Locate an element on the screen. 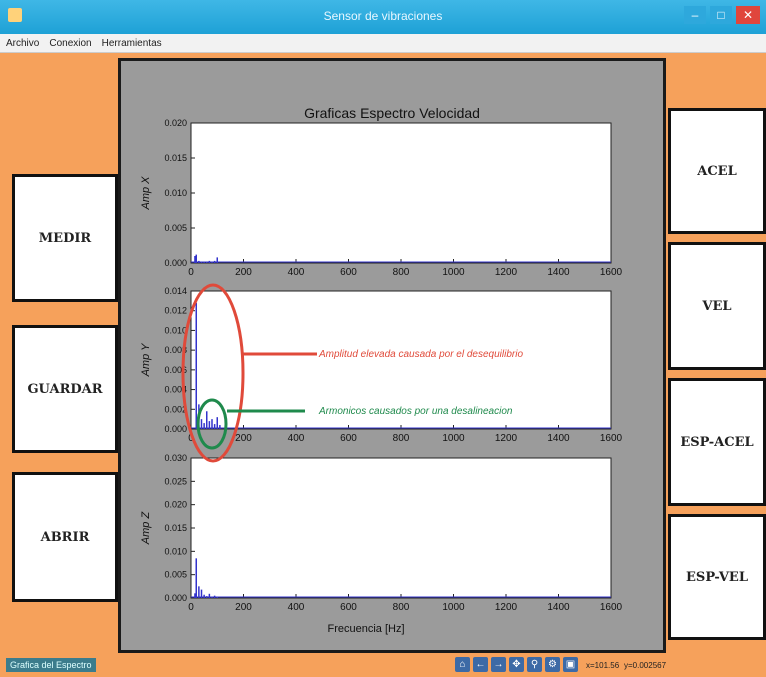 The height and width of the screenshot is (677, 766). y-tick-label: 0.012 is located at coordinates (175, 311).